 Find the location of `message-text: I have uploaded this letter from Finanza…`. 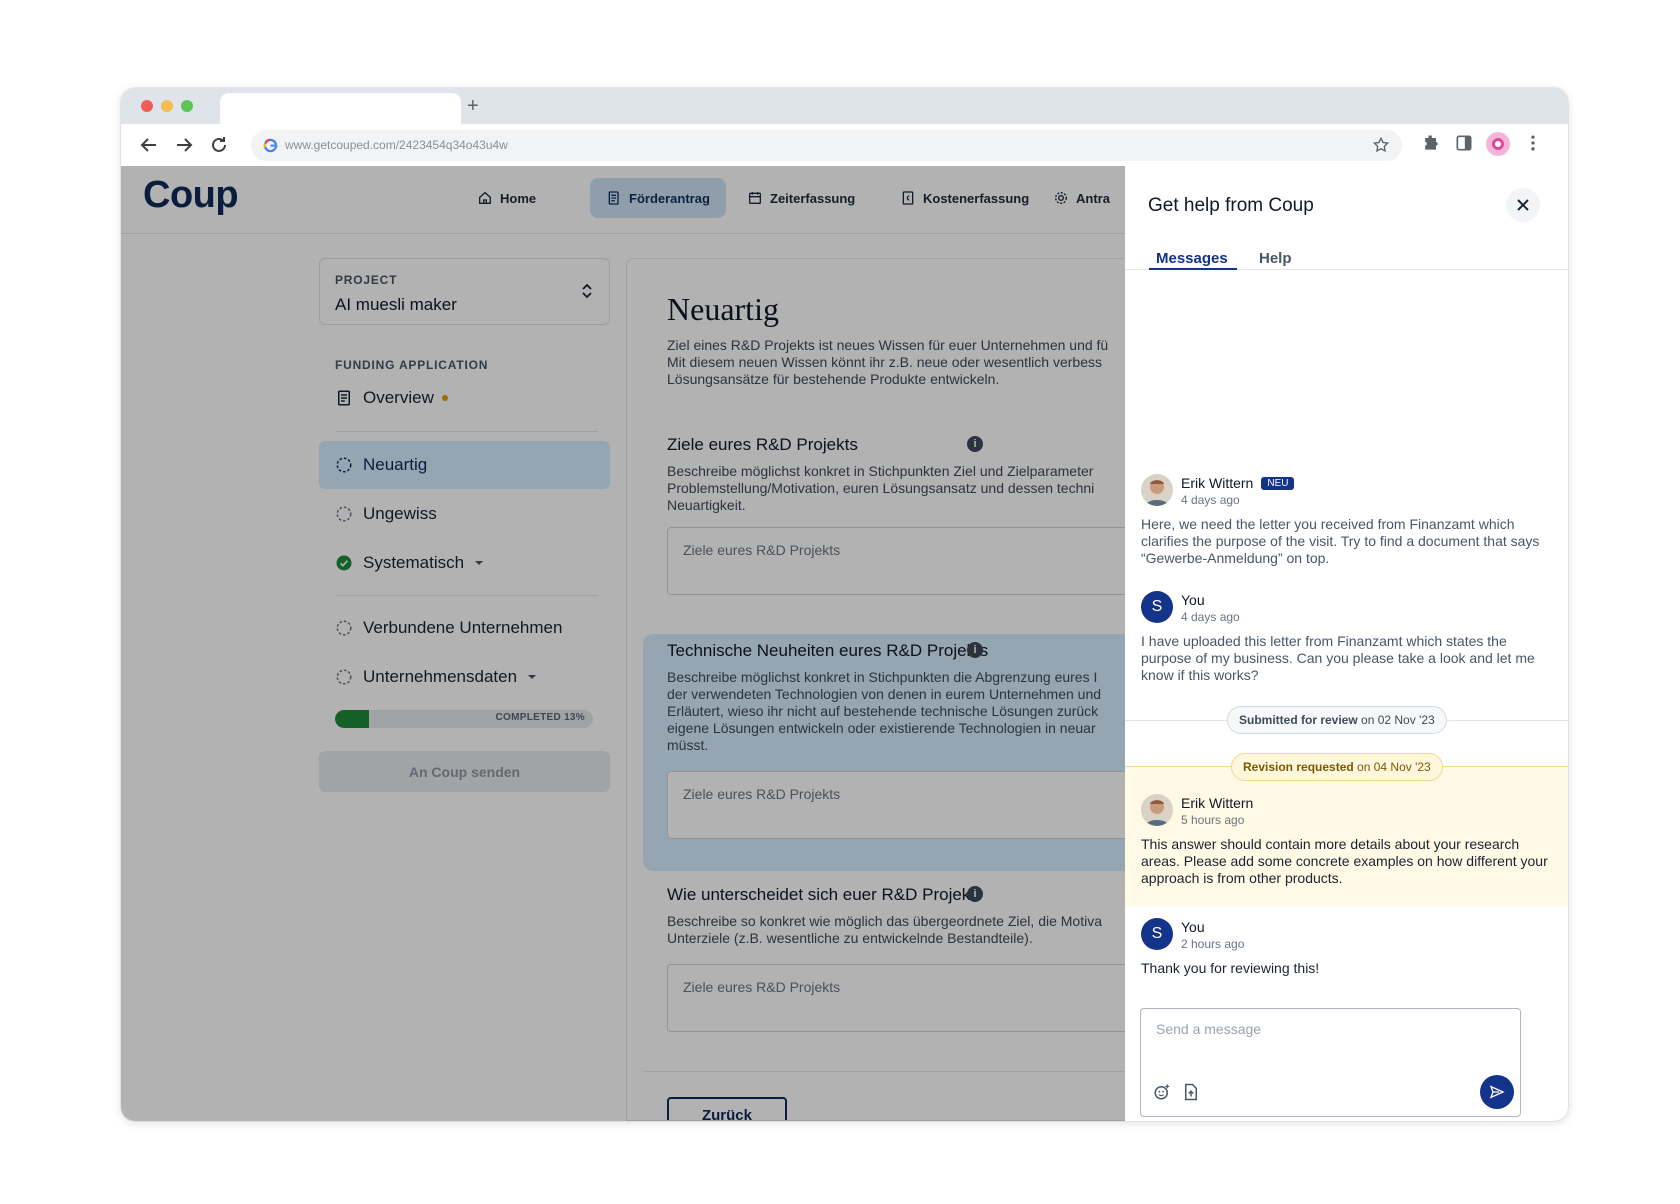

message-text: I have uploaded this letter from Finanza… is located at coordinates (1338, 658).